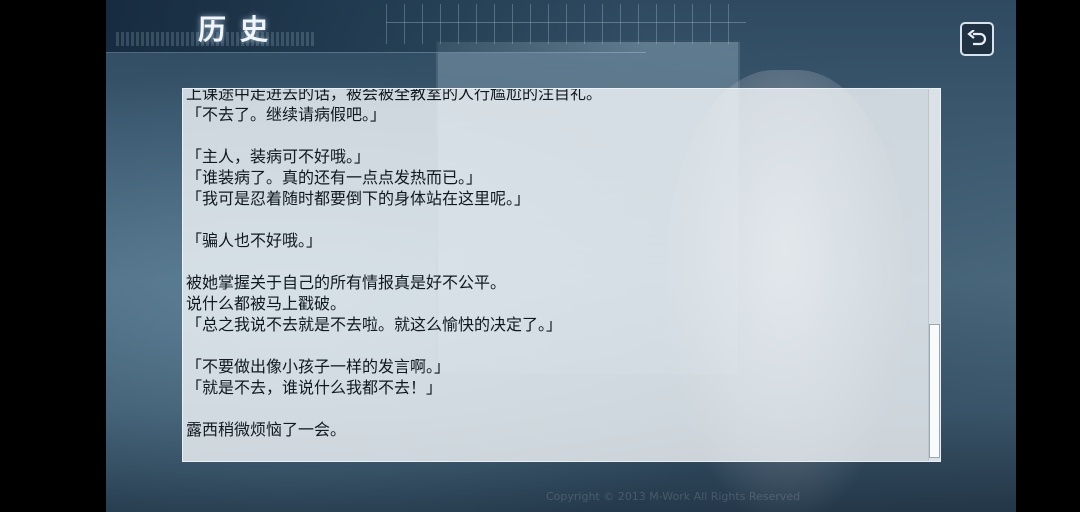  I want to click on page-title: 历史, so click(240, 29).